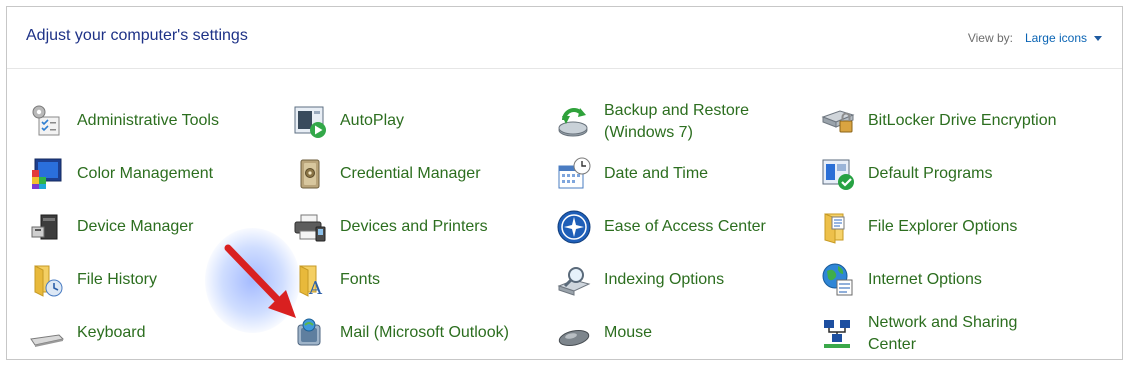 This screenshot has width=1131, height=369. I want to click on file-explorer-options-icon, so click(834, 228).